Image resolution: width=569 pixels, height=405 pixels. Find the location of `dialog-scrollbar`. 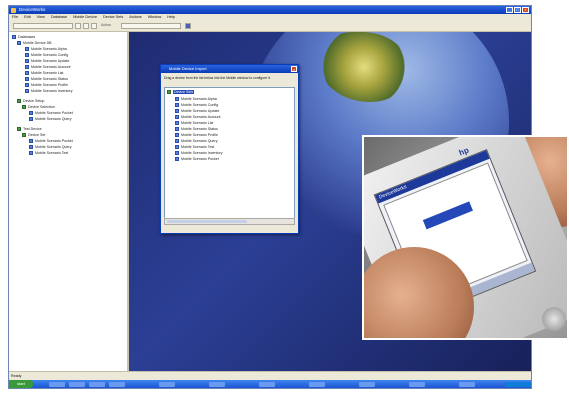

dialog-scrollbar is located at coordinates (229, 221).